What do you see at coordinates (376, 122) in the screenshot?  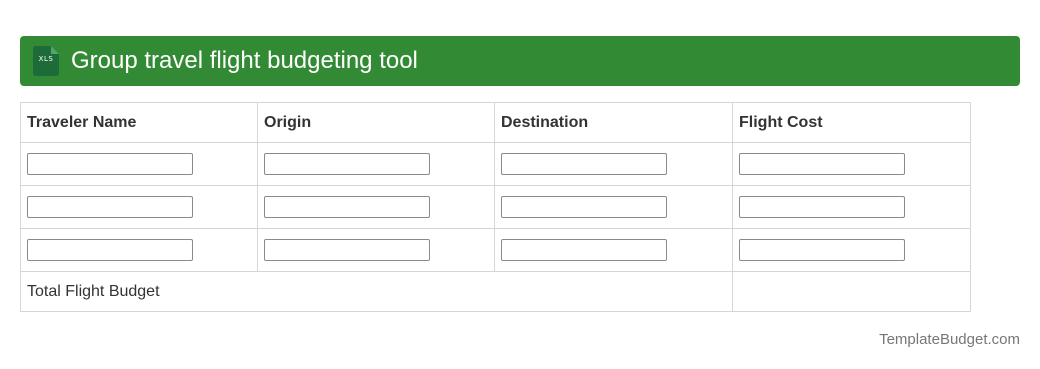 I see `column-header-origin: Origin` at bounding box center [376, 122].